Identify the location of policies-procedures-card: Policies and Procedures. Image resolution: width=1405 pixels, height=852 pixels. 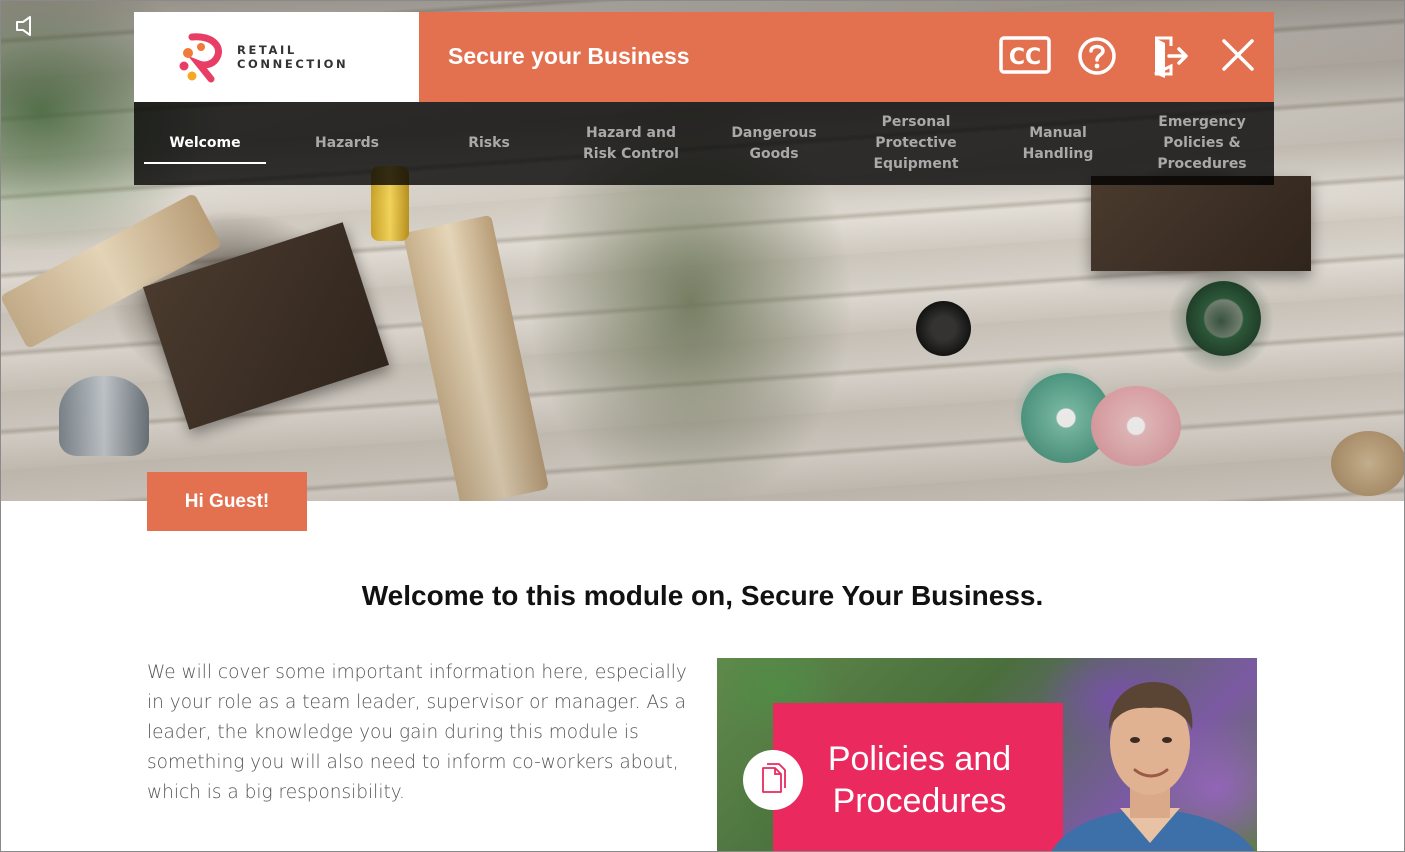
(987, 754).